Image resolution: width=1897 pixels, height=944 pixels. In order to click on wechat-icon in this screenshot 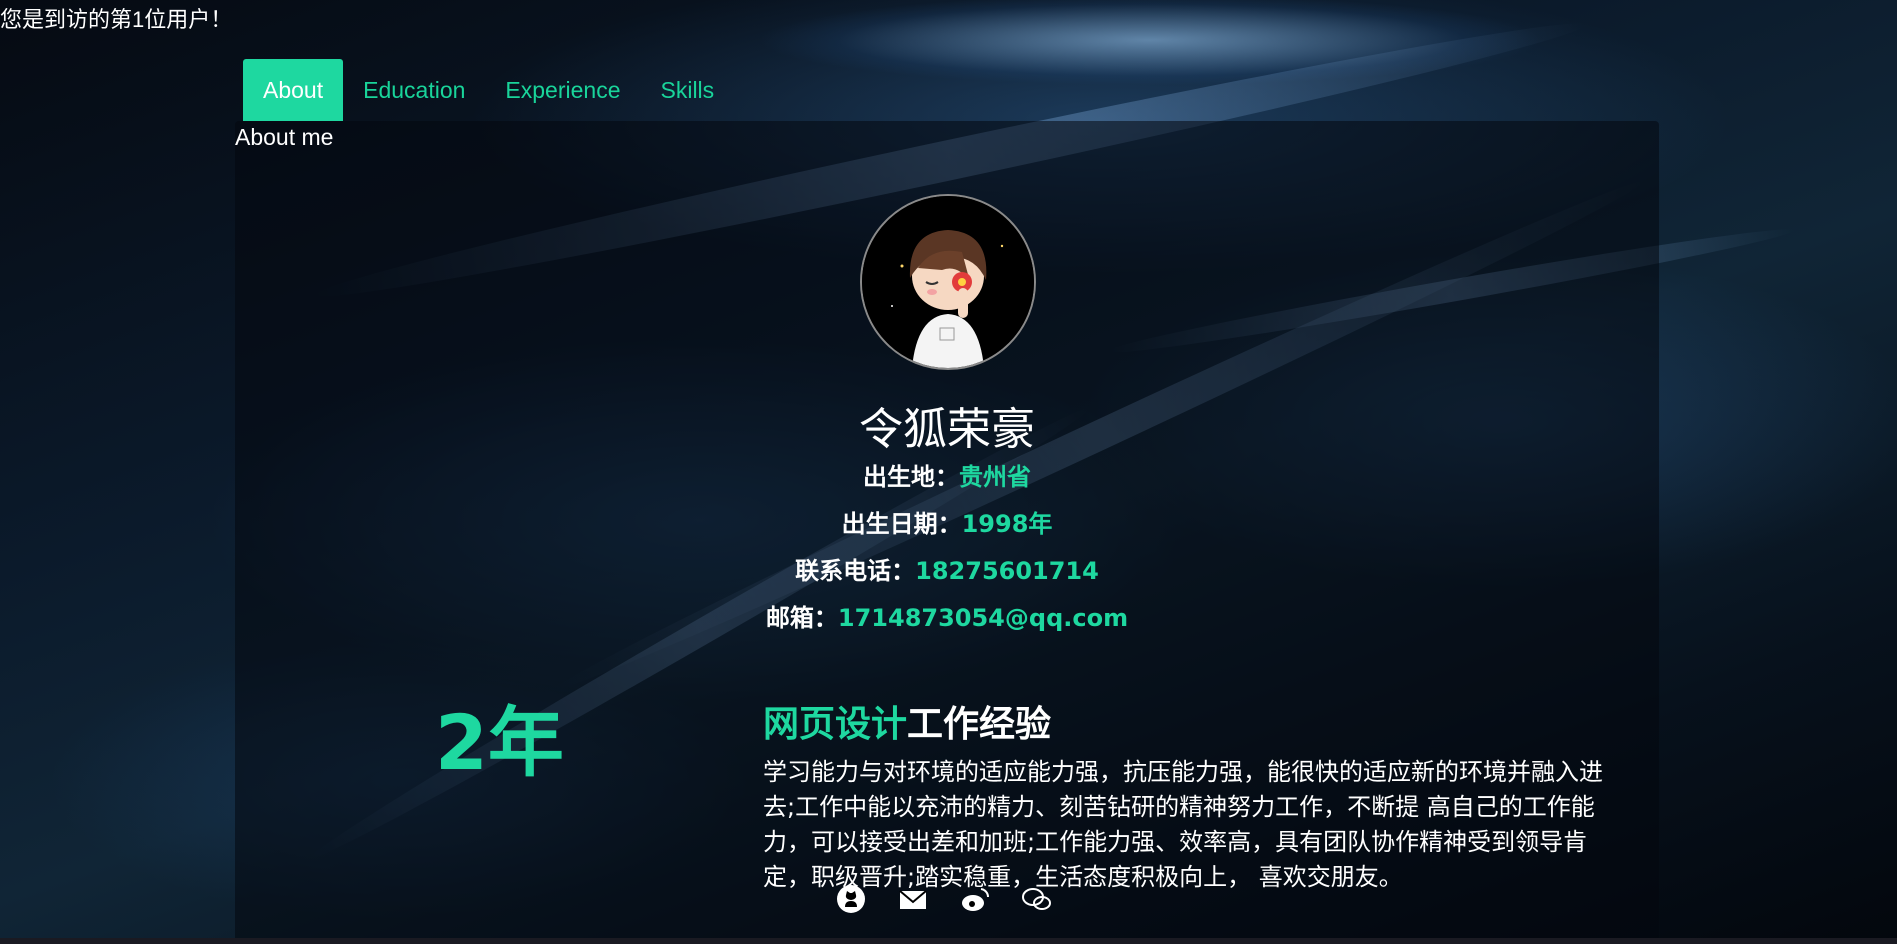, I will do `click(1037, 899)`.